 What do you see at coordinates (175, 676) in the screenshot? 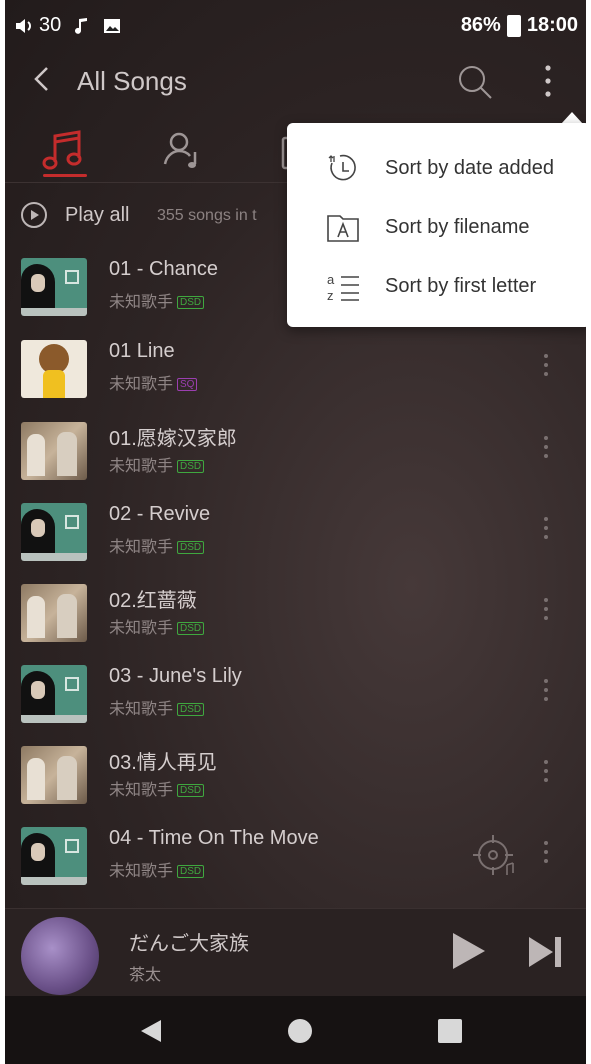
I see `song-title: 03 - June's Lily` at bounding box center [175, 676].